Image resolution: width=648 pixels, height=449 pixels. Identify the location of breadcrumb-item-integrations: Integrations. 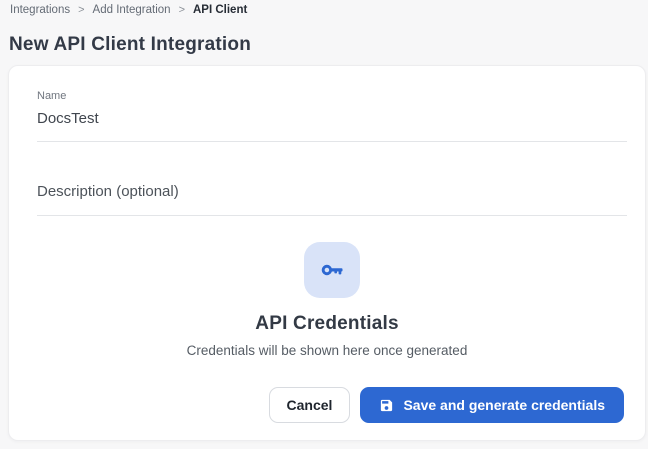
(40, 10).